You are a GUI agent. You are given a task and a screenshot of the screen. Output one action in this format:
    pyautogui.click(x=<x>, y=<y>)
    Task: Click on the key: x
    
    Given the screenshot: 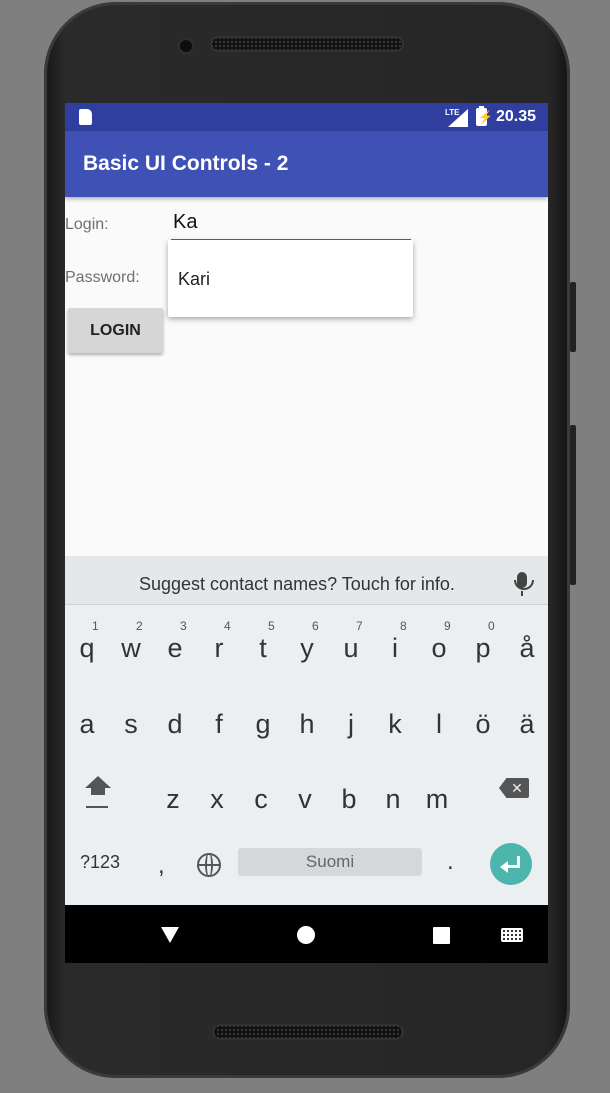 What is the action you would take?
    pyautogui.click(x=217, y=796)
    